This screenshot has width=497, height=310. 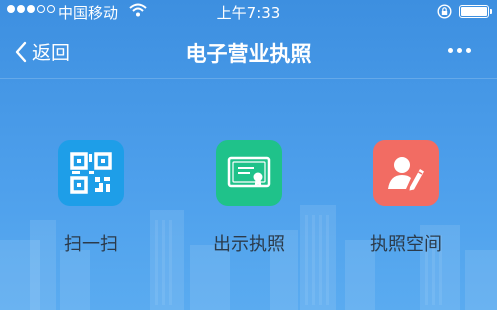 I want to click on license-space-button: 执照空间, so click(x=406, y=198).